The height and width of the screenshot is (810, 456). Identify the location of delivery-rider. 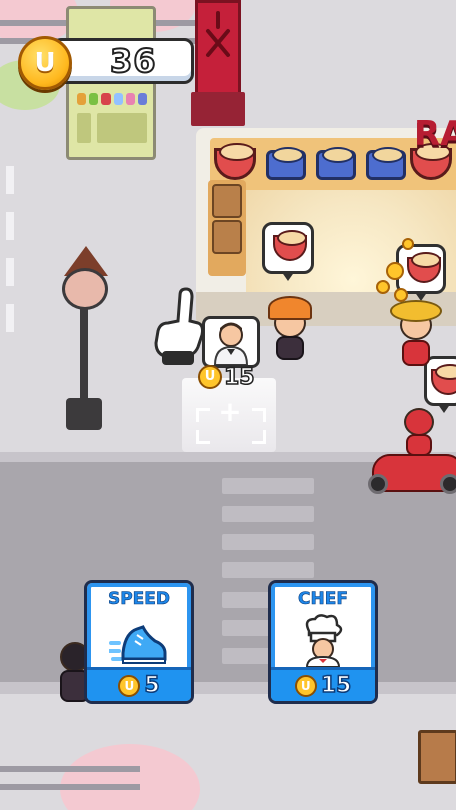
(419, 430).